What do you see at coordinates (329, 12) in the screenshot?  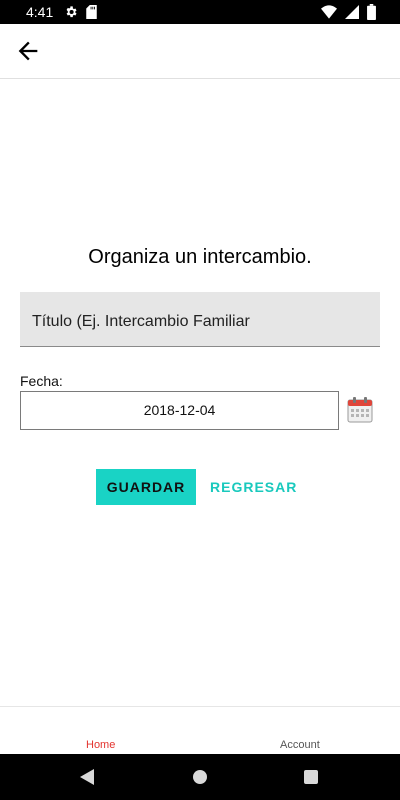 I see `wifi-icon` at bounding box center [329, 12].